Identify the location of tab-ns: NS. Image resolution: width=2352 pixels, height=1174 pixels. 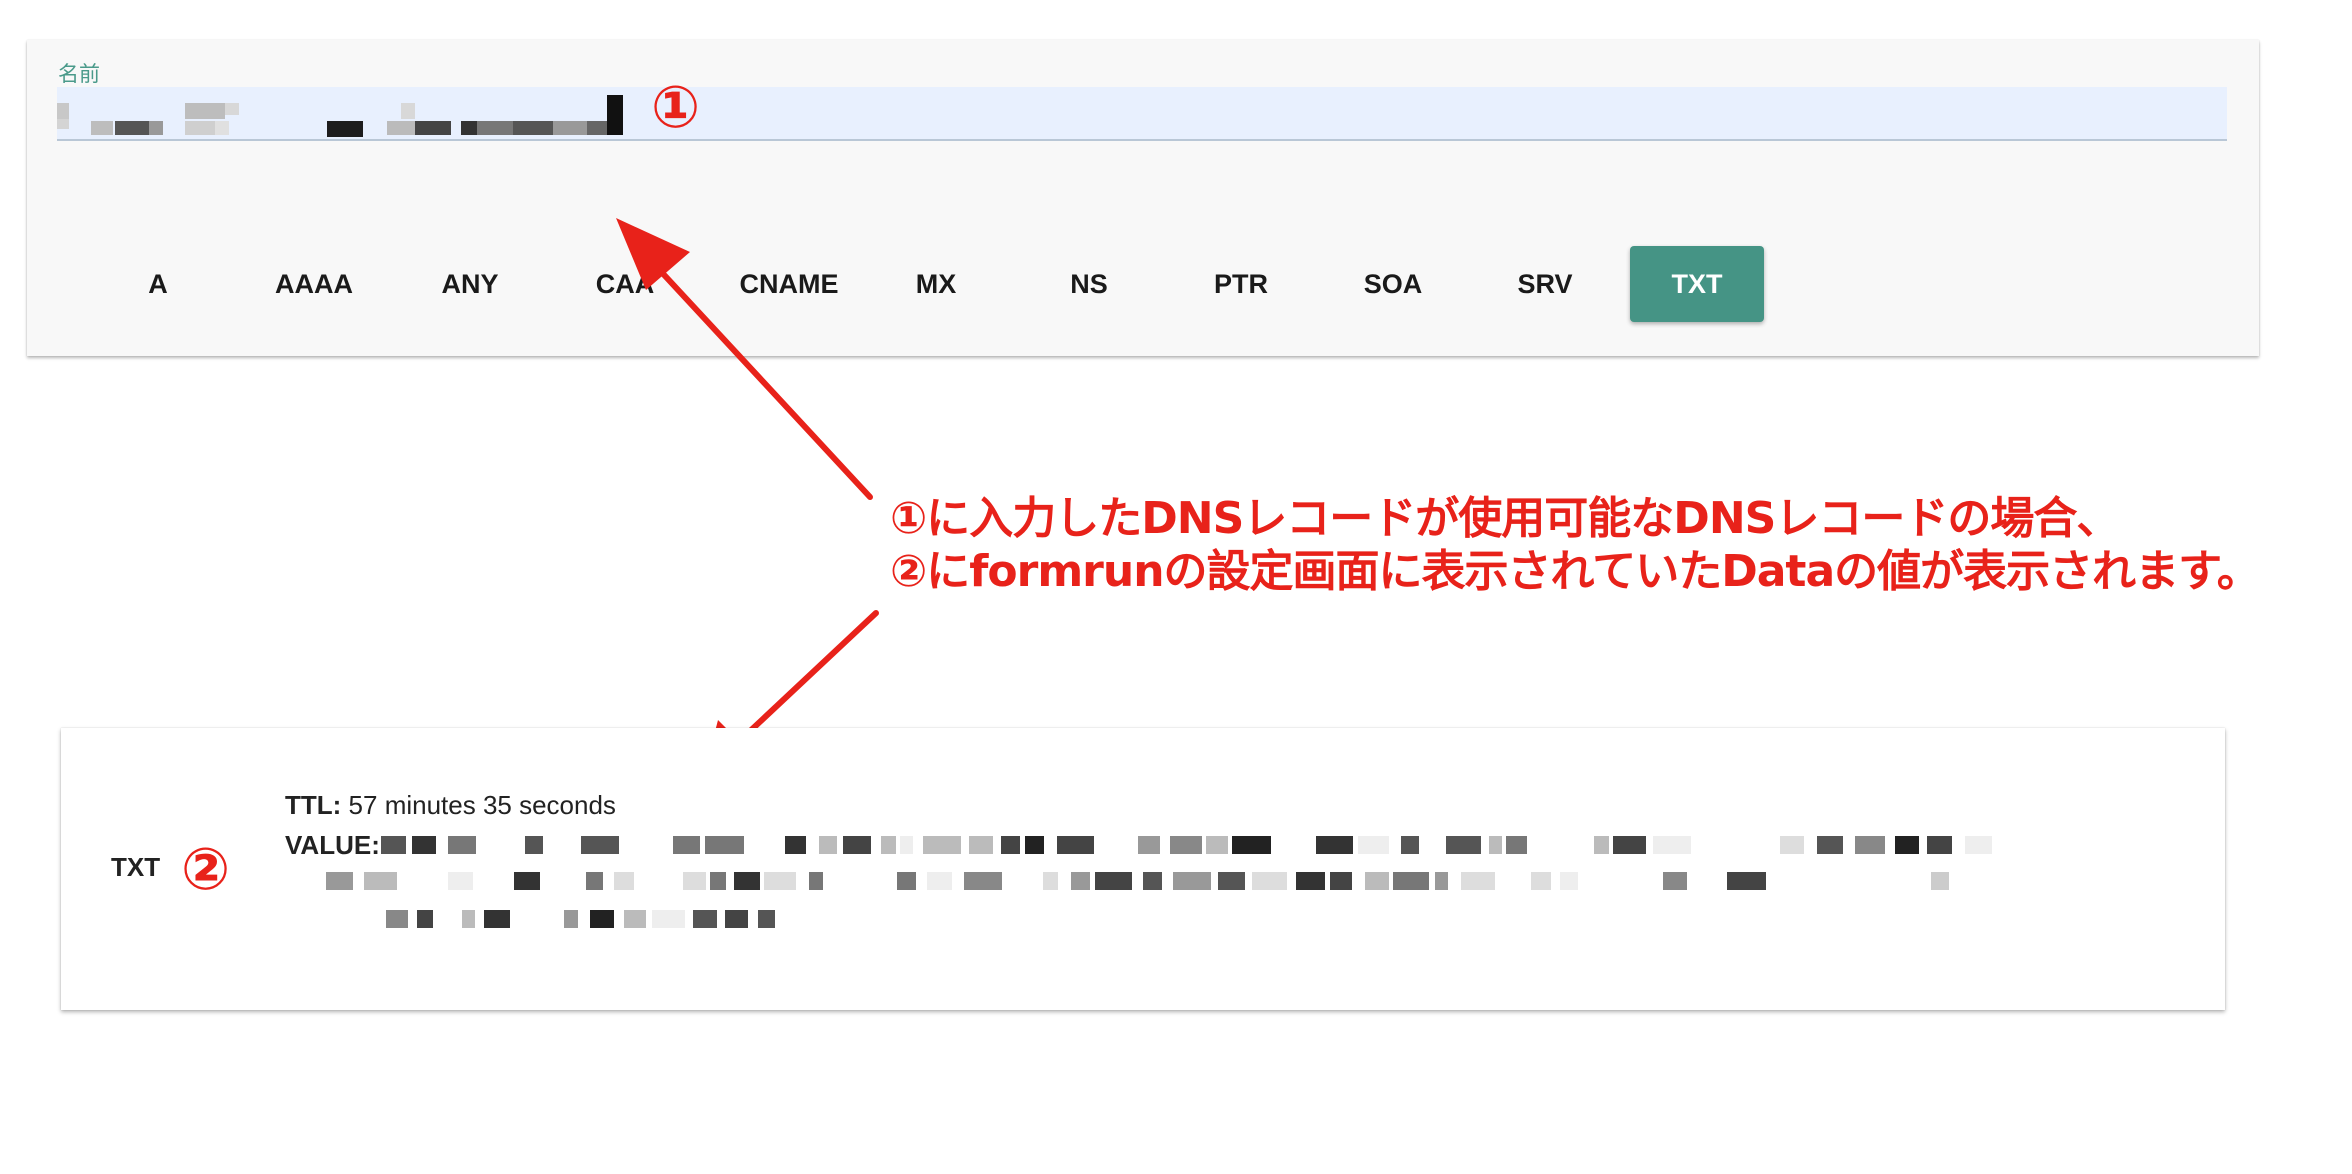
(1089, 284).